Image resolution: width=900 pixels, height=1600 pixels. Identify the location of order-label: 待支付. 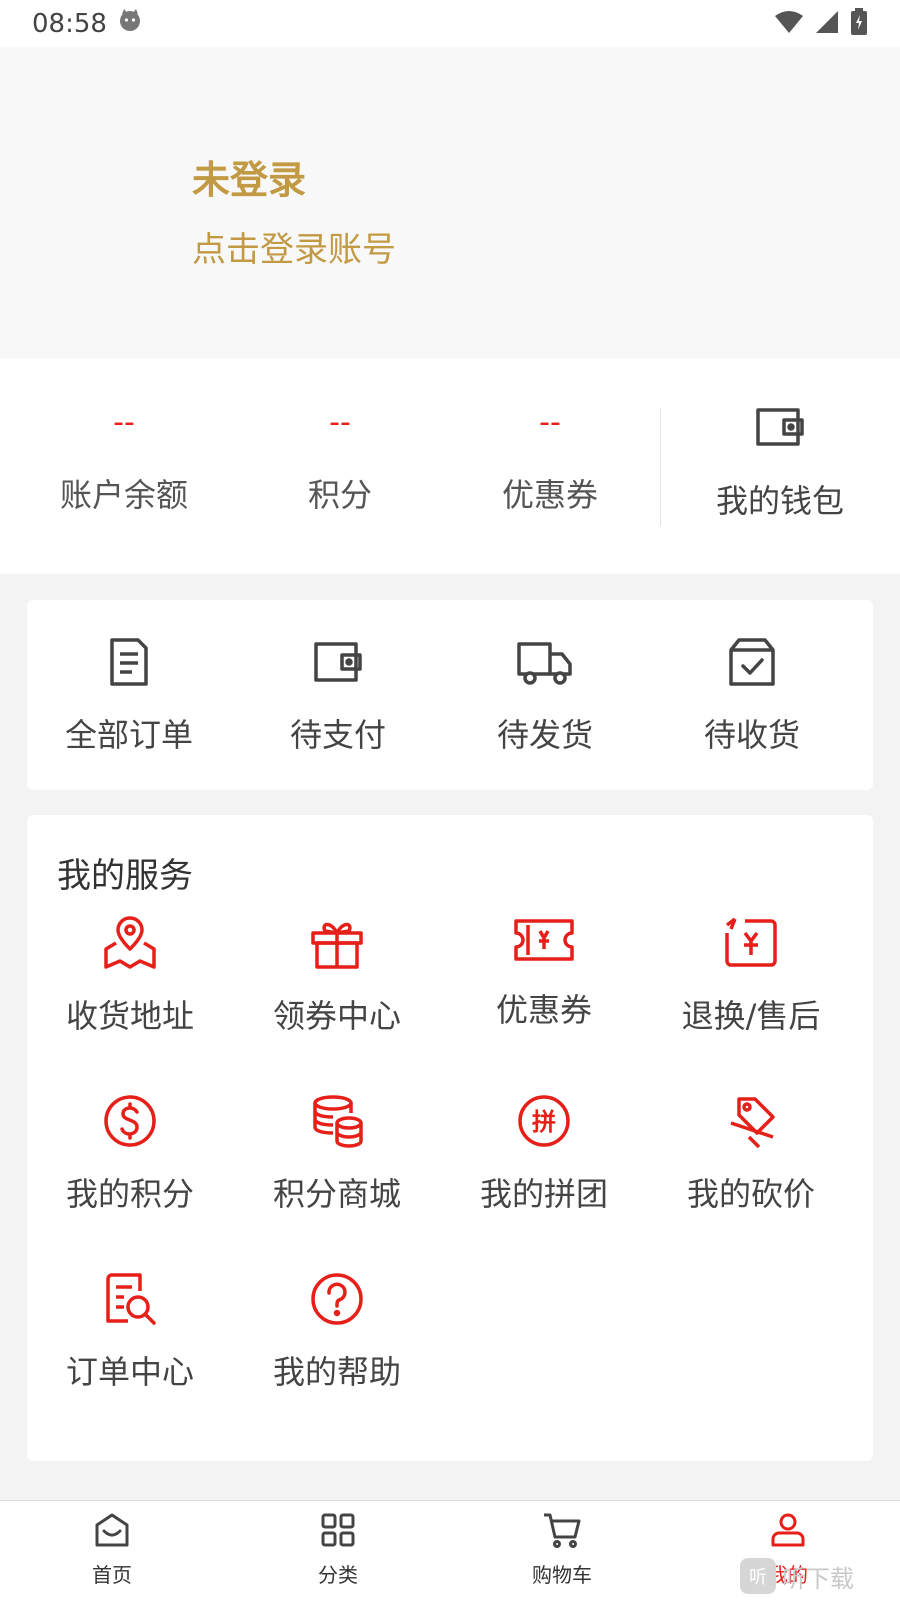
(337, 735).